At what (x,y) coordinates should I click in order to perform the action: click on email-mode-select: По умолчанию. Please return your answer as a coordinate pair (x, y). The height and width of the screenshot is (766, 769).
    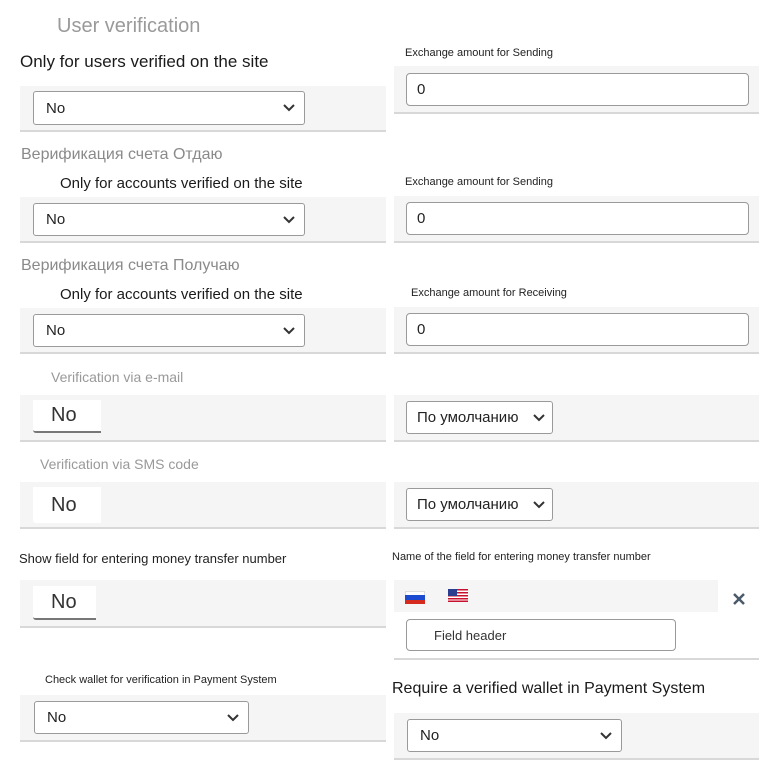
    Looking at the image, I should click on (479, 417).